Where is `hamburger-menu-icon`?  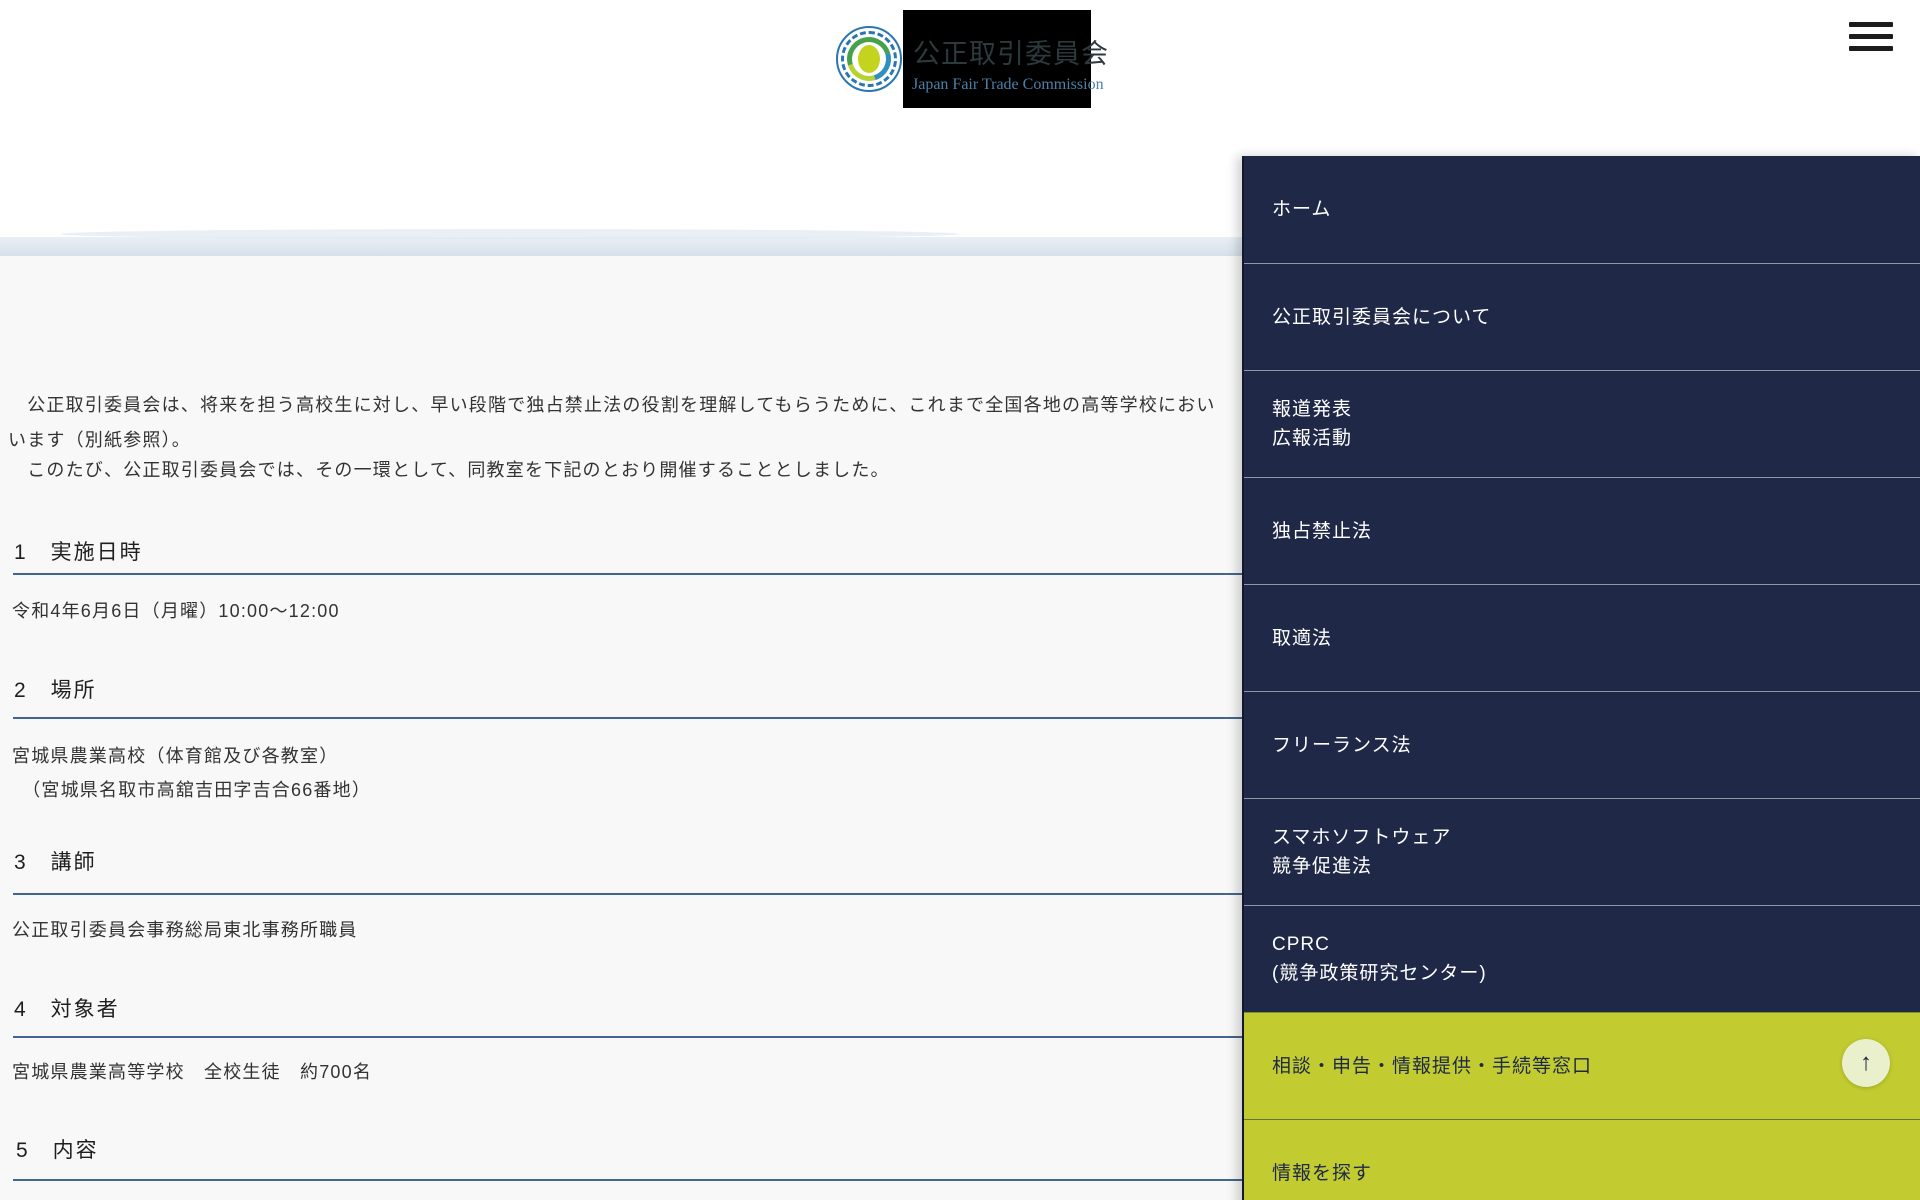
hamburger-menu-icon is located at coordinates (1871, 37).